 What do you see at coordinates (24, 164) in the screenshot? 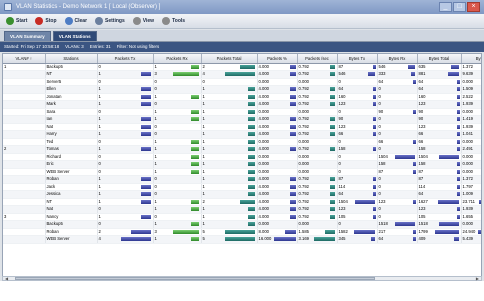
I see `cell-vlan` at bounding box center [24, 164].